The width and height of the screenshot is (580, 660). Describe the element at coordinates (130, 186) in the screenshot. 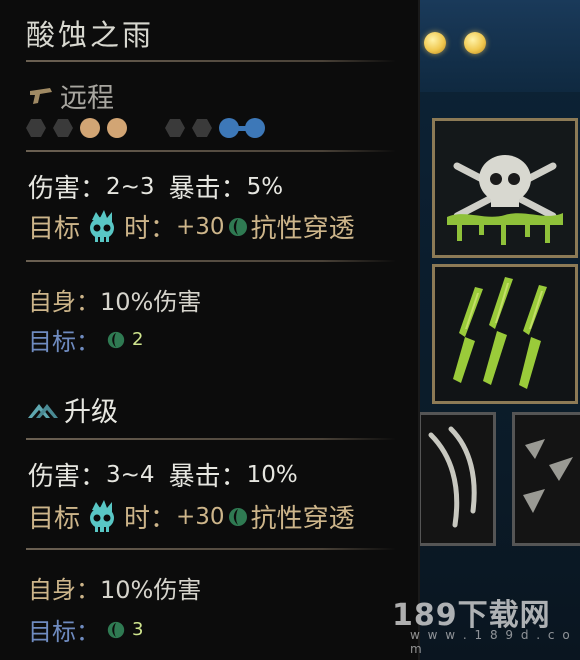

I see `damage-value: 2~3` at that location.